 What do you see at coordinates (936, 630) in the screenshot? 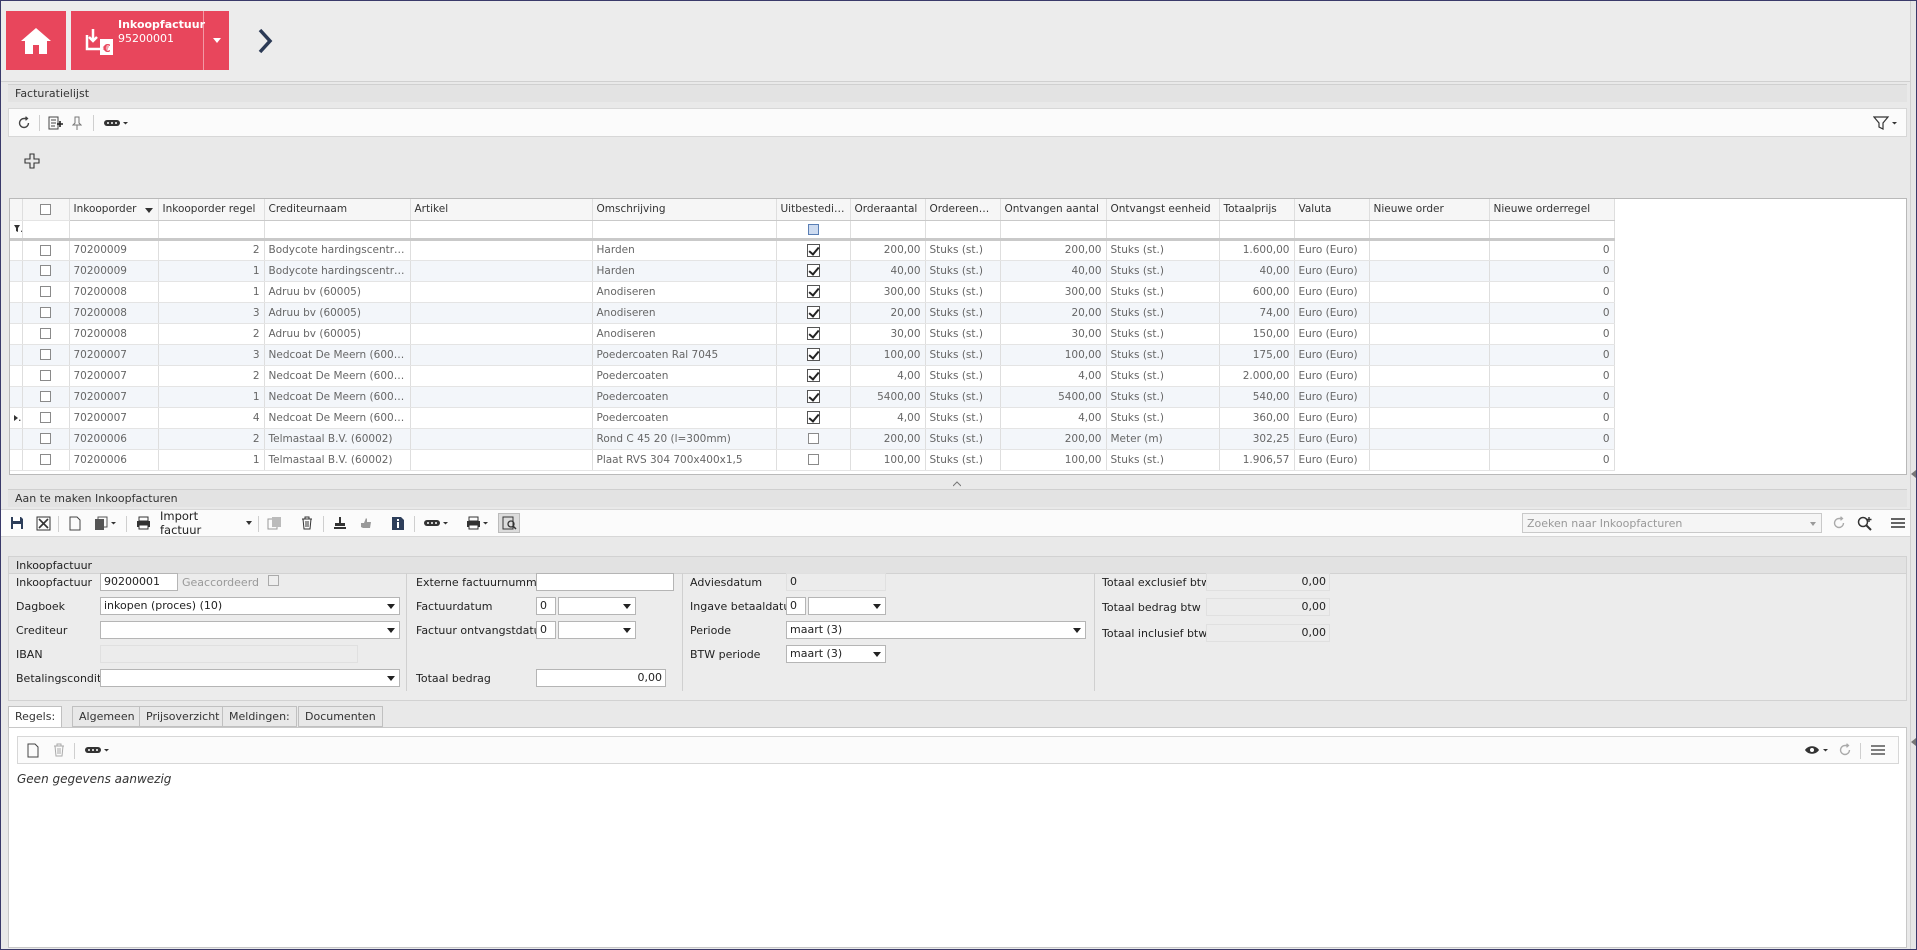
I see `periode-select: maart (3)` at bounding box center [936, 630].